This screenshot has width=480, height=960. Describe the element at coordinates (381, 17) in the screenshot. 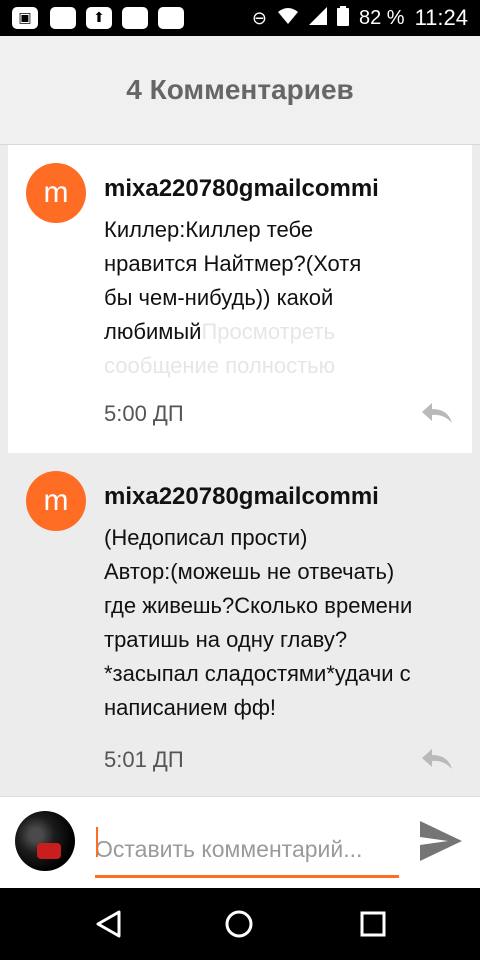

I see `battery-percent: 82 %` at that location.